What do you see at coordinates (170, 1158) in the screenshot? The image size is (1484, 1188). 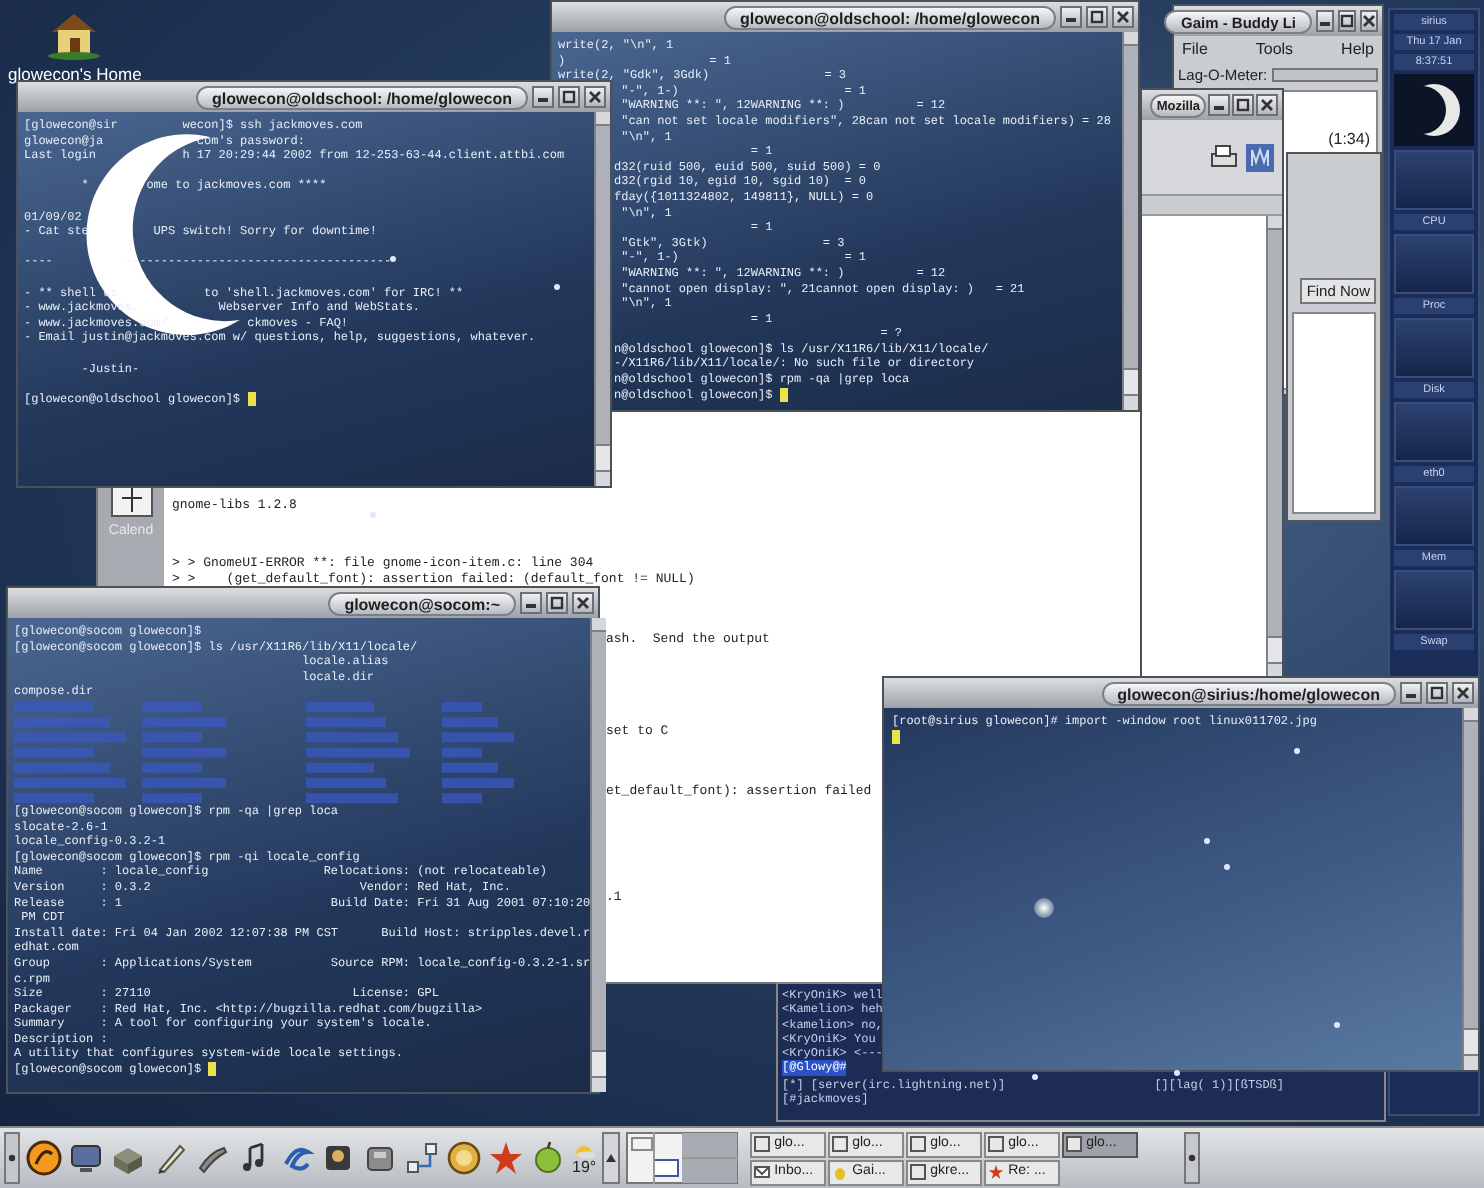 I see `pencil-icon` at bounding box center [170, 1158].